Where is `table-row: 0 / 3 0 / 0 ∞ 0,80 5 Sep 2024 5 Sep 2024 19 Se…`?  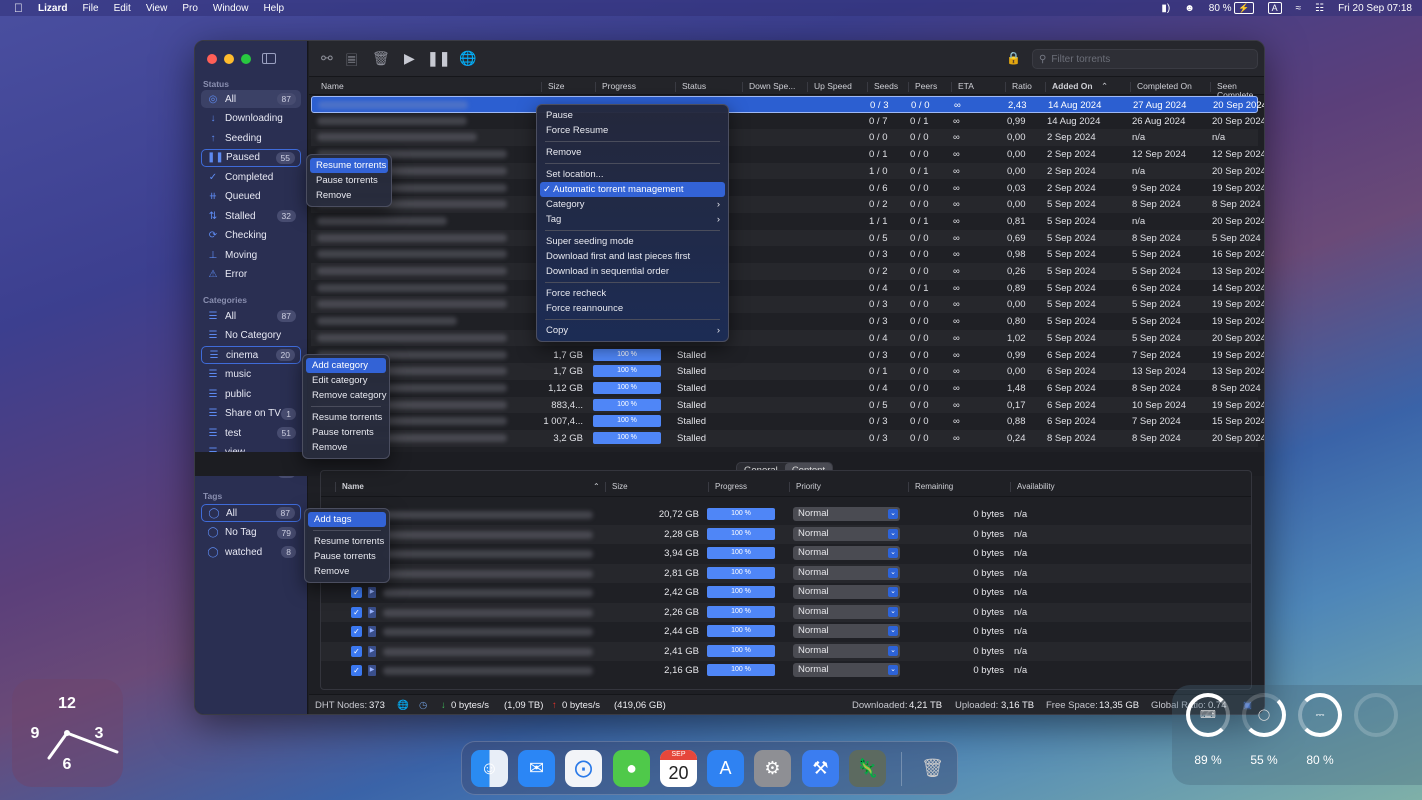
table-row: 0 / 3 0 / 0 ∞ 0,80 5 Sep 2024 5 Sep 2024 19 Se… is located at coordinates (787, 321).